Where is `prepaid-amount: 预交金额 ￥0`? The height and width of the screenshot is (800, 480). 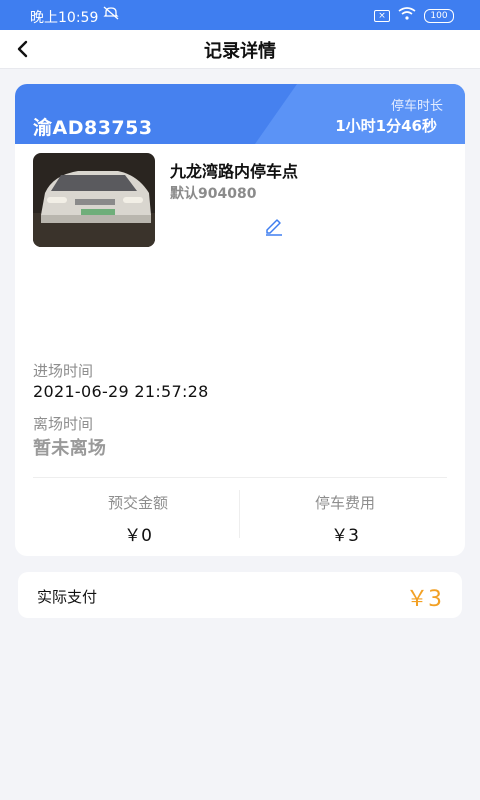
prepaid-amount: 预交金额 ￥0 is located at coordinates (138, 519).